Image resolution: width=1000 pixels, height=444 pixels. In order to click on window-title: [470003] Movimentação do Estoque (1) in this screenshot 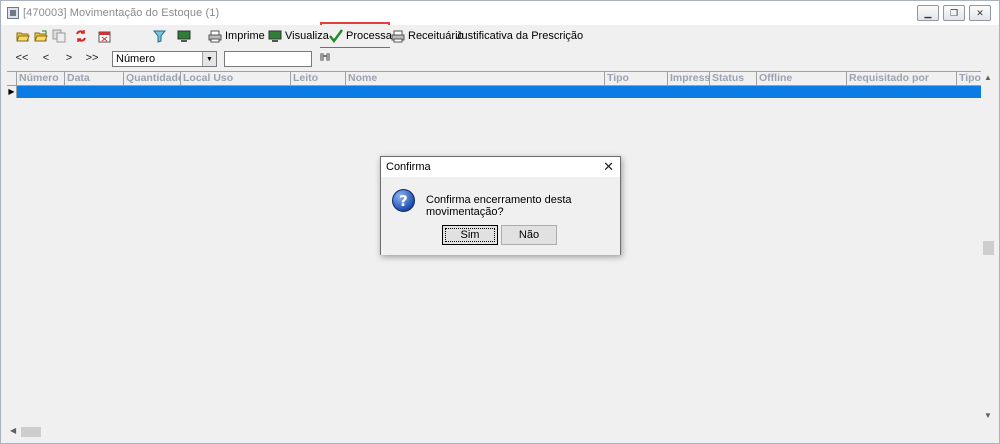, I will do `click(121, 13)`.